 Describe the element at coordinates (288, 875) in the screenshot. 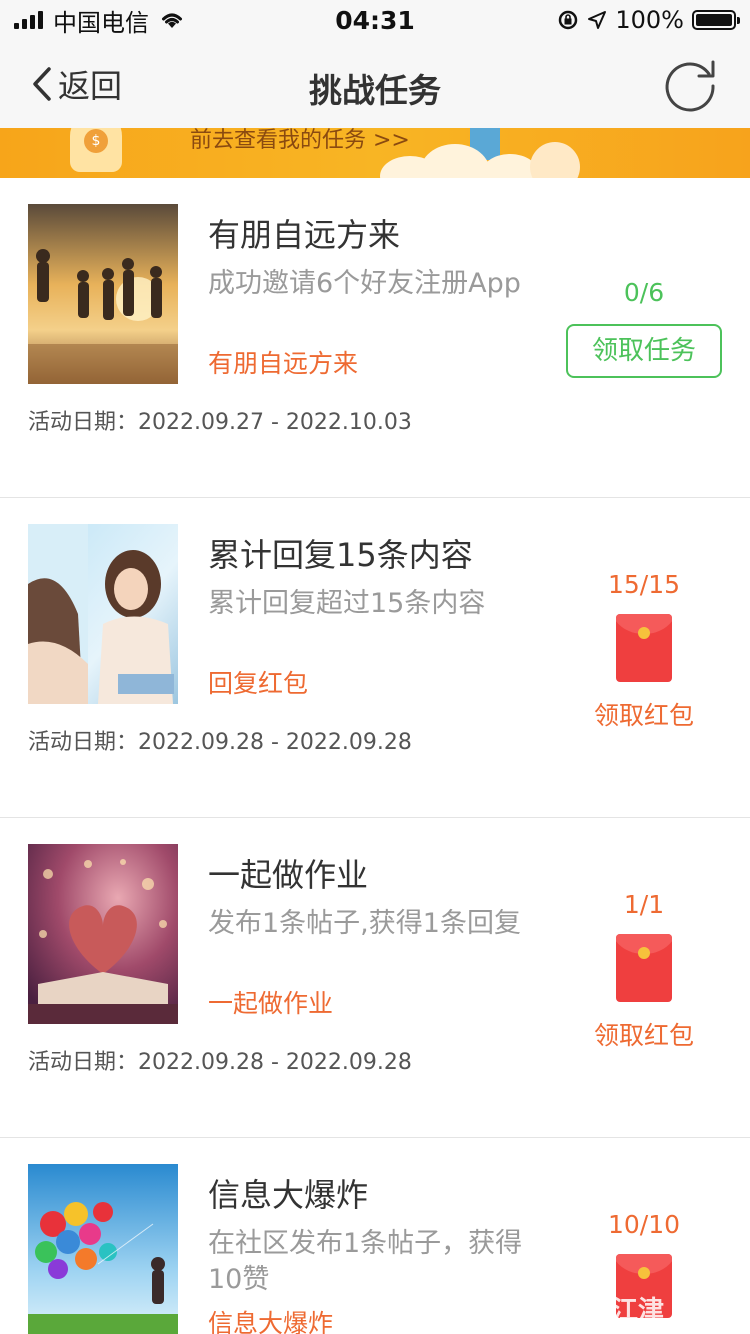

I see `task-title: 一起做作业` at that location.